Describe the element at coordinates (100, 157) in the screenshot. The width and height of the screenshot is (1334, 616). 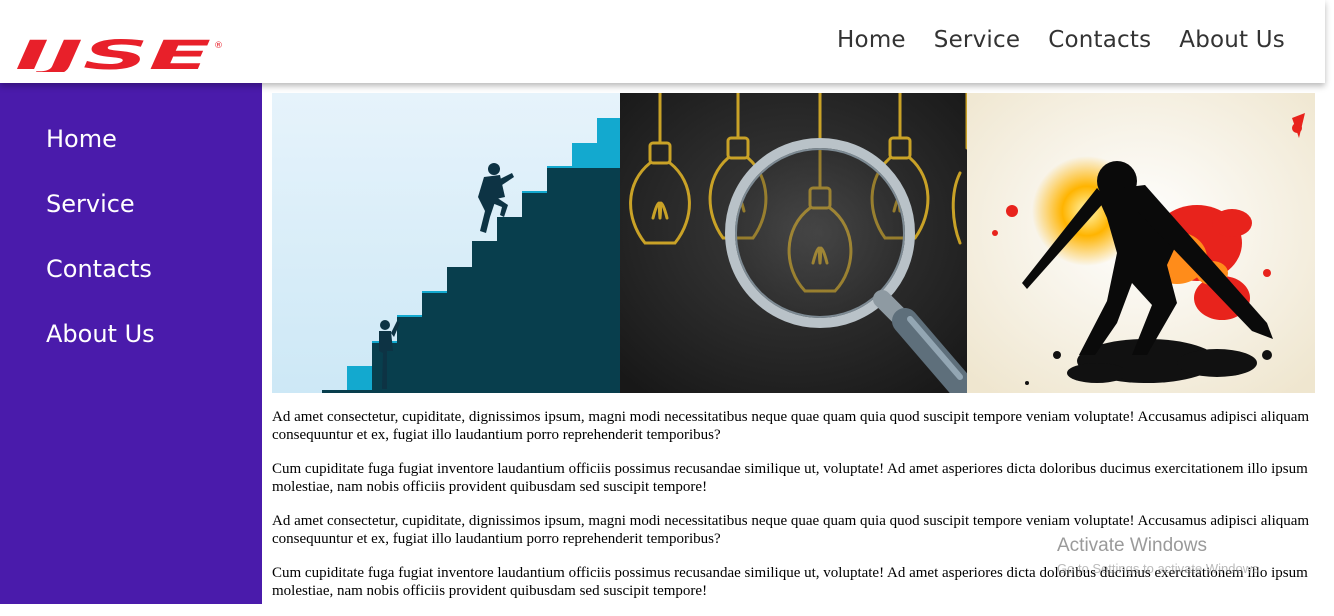
I see `sidebar-item-home: Home` at that location.